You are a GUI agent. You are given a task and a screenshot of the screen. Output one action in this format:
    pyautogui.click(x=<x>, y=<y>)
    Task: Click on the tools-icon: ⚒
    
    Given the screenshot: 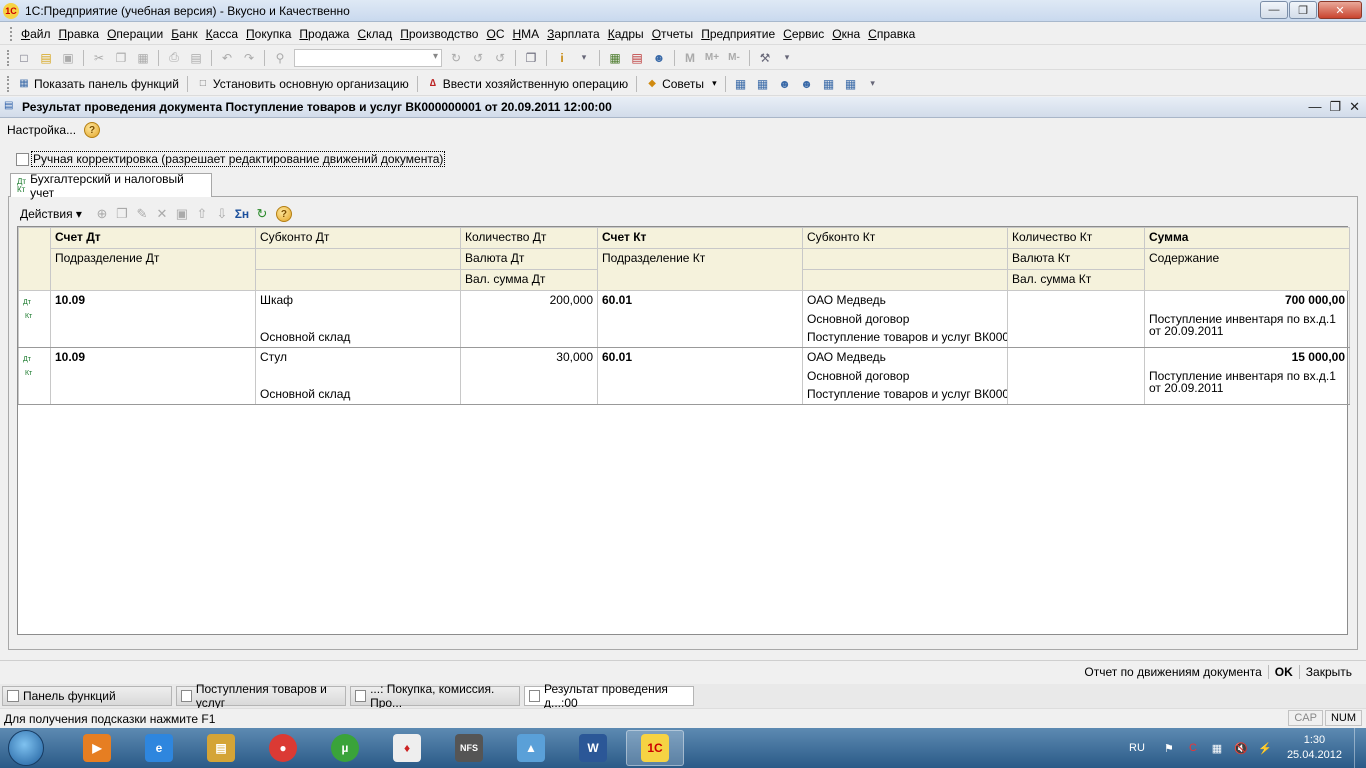 What is the action you would take?
    pyautogui.click(x=765, y=58)
    